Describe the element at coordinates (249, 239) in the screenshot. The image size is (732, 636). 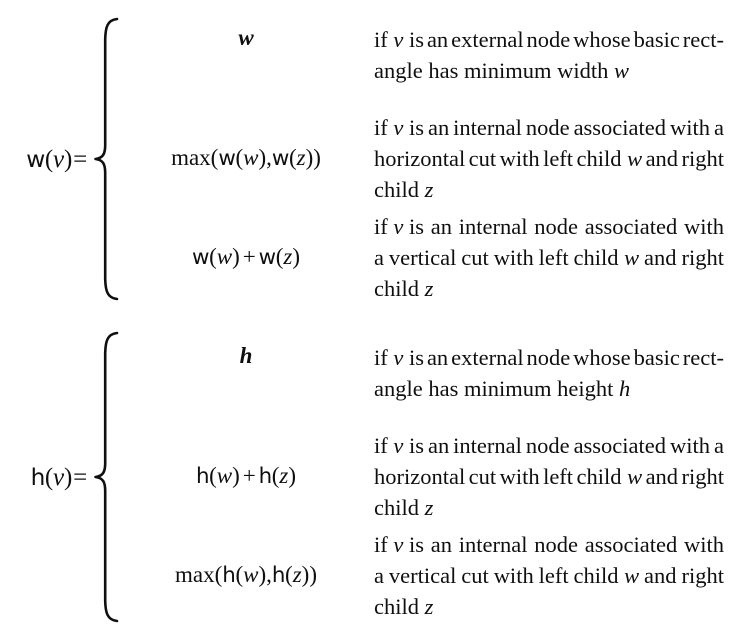
I see `formula-cell: w(w) + w(z)` at that location.